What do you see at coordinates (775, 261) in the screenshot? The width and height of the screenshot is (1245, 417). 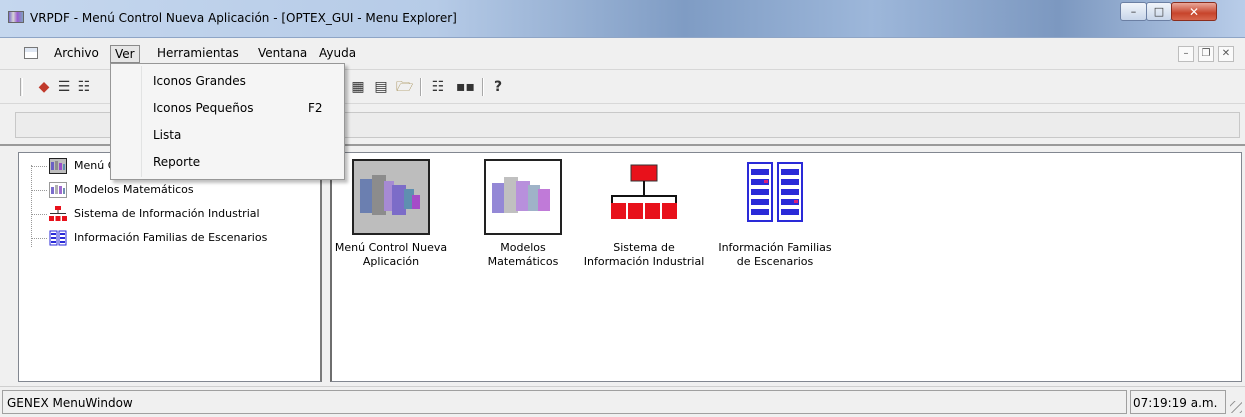 I see `icon-caption-line: de Escenarios` at bounding box center [775, 261].